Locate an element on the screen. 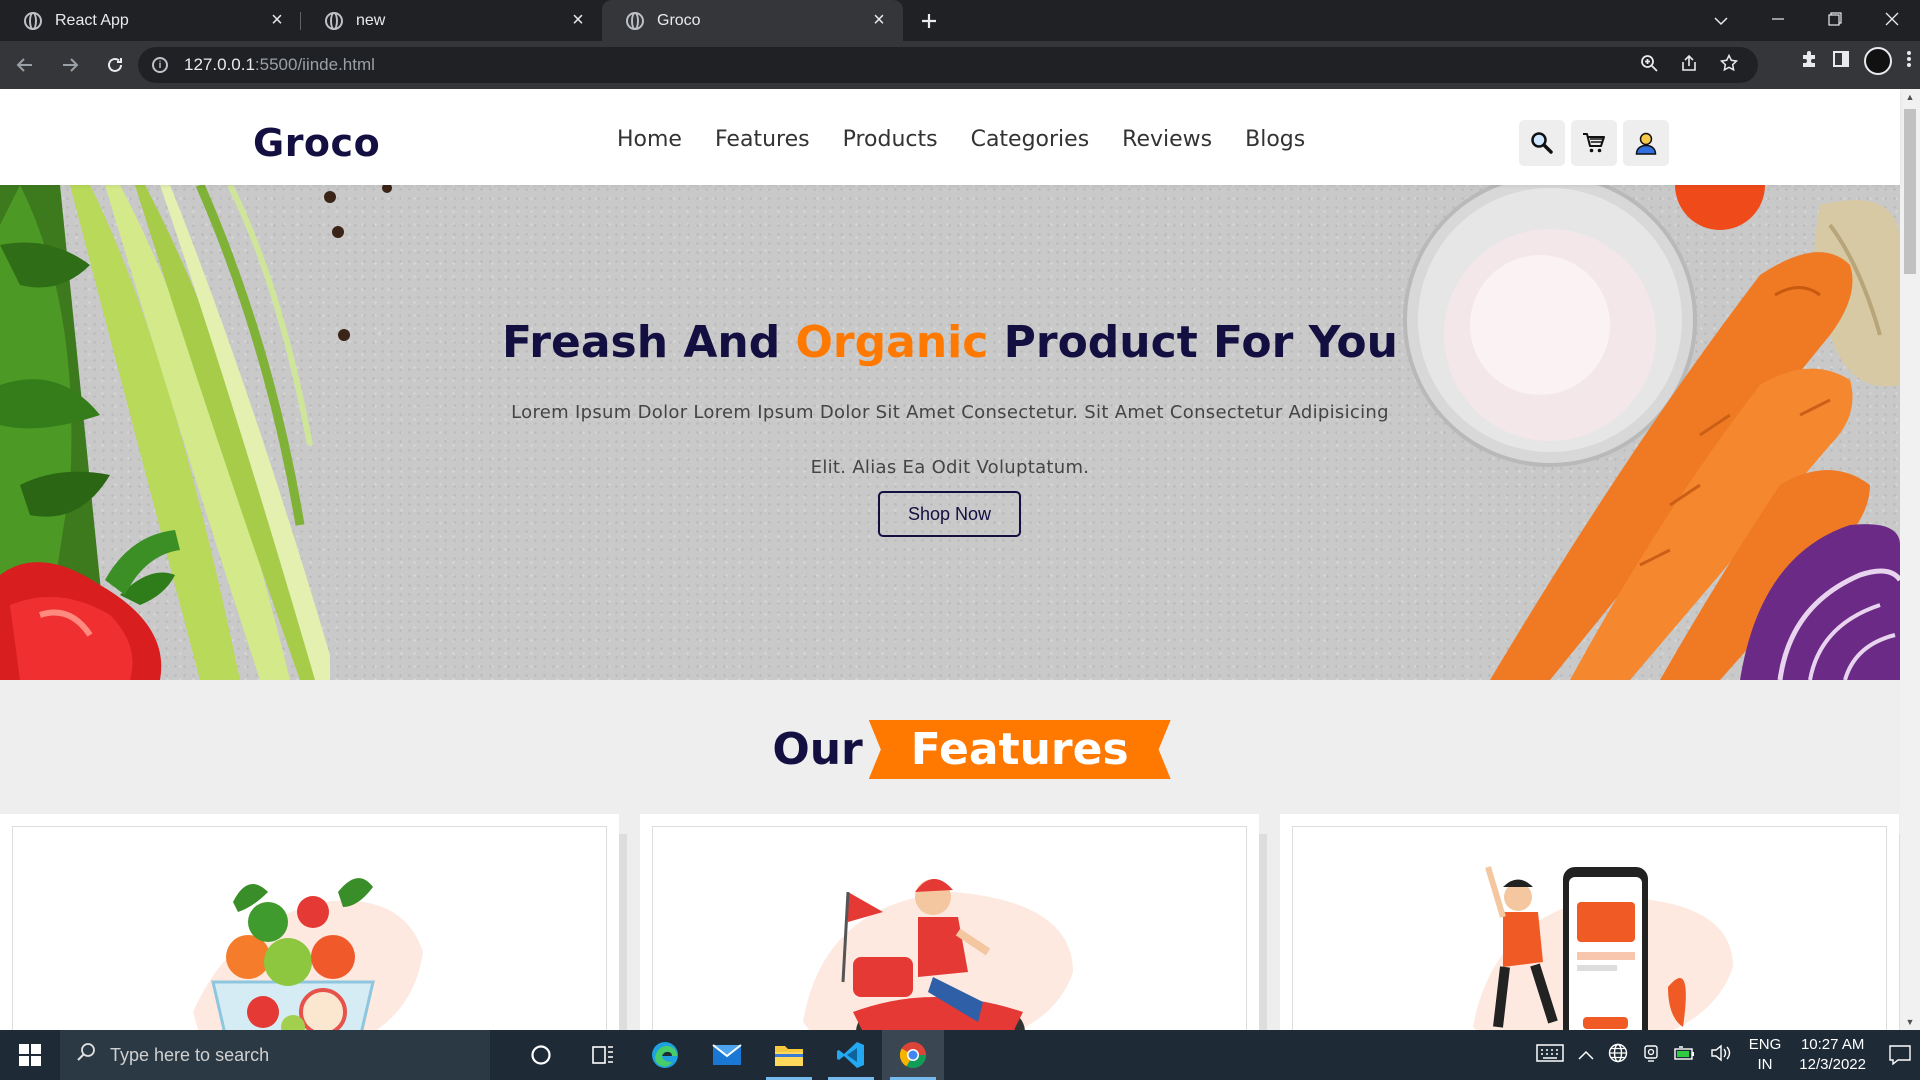 This screenshot has height=1080, width=1920. file-explorer-button is located at coordinates (789, 1055).